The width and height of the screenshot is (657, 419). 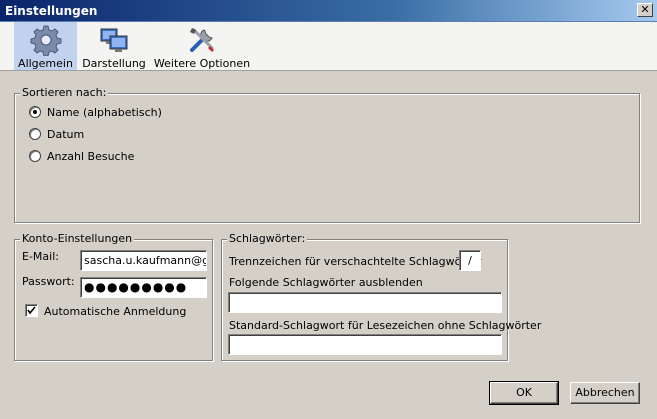 I want to click on ok-button: OK, so click(x=524, y=393).